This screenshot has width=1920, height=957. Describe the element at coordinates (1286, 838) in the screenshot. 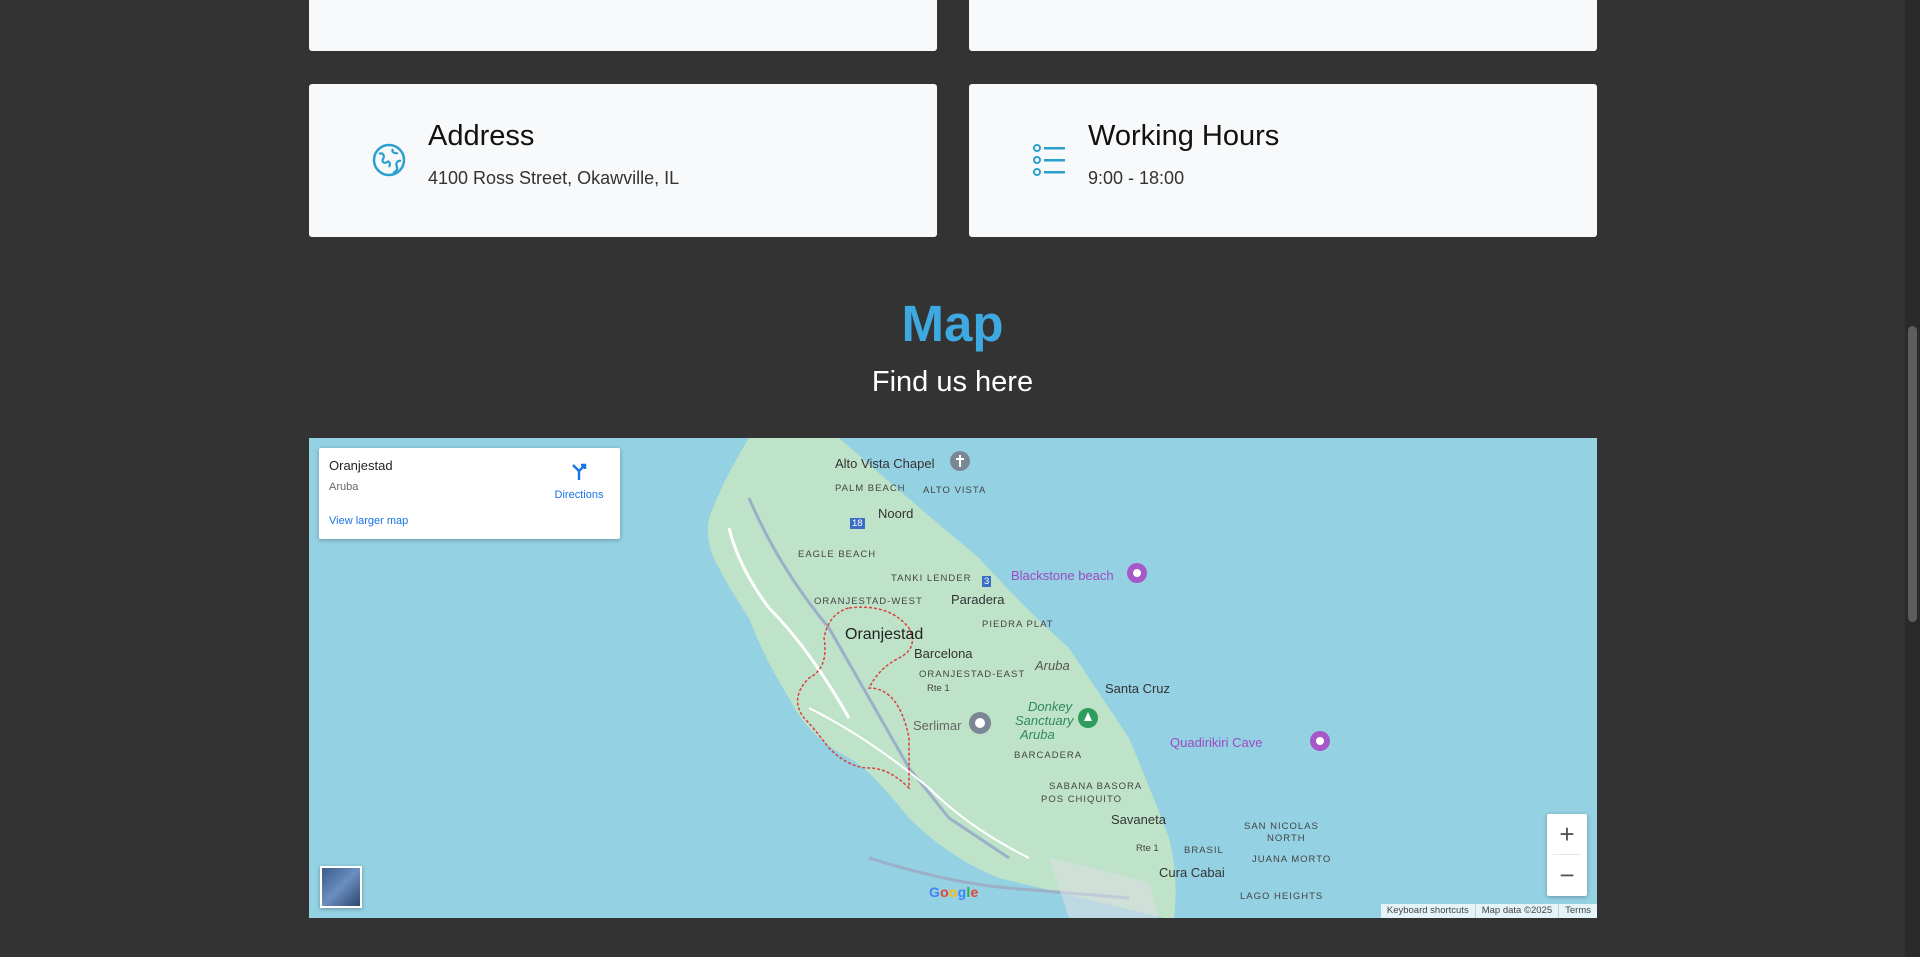

I see `map-label: NORTH` at that location.